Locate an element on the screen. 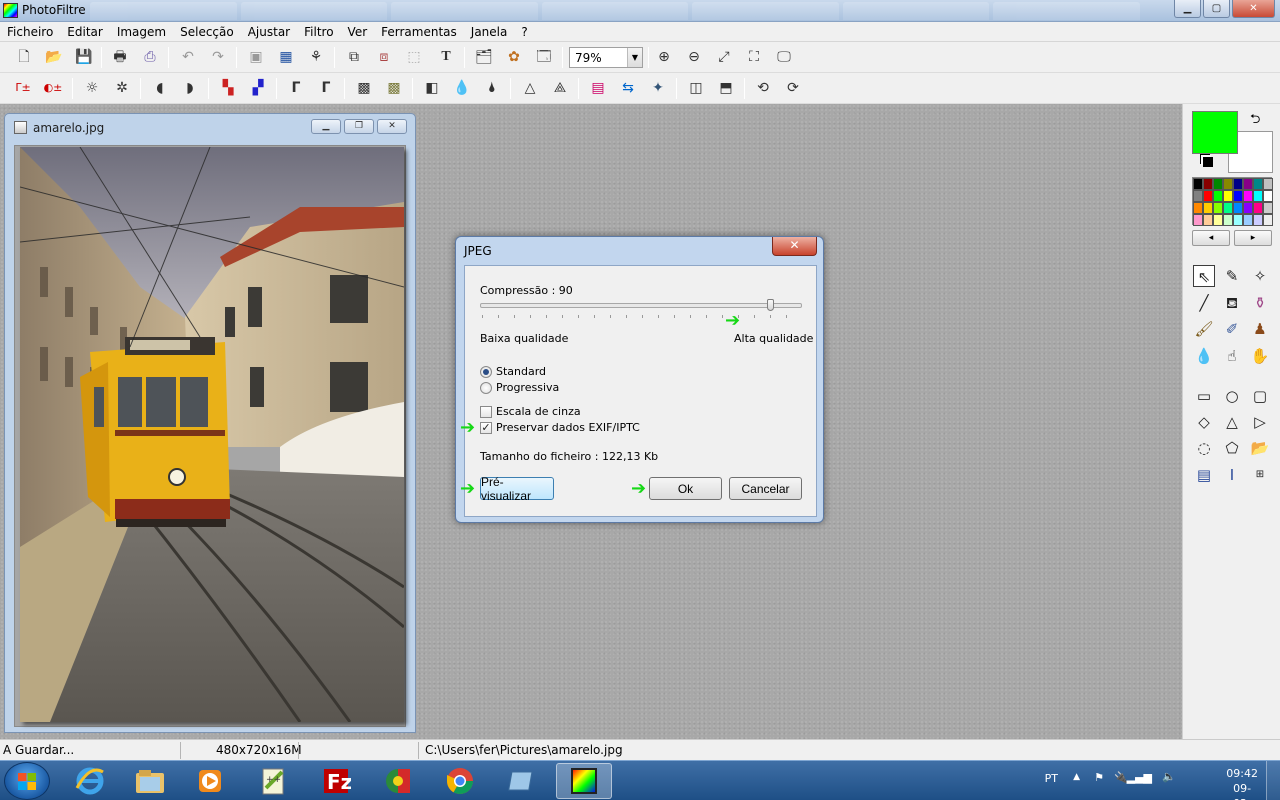  text-tool-icon: T is located at coordinates (446, 57).